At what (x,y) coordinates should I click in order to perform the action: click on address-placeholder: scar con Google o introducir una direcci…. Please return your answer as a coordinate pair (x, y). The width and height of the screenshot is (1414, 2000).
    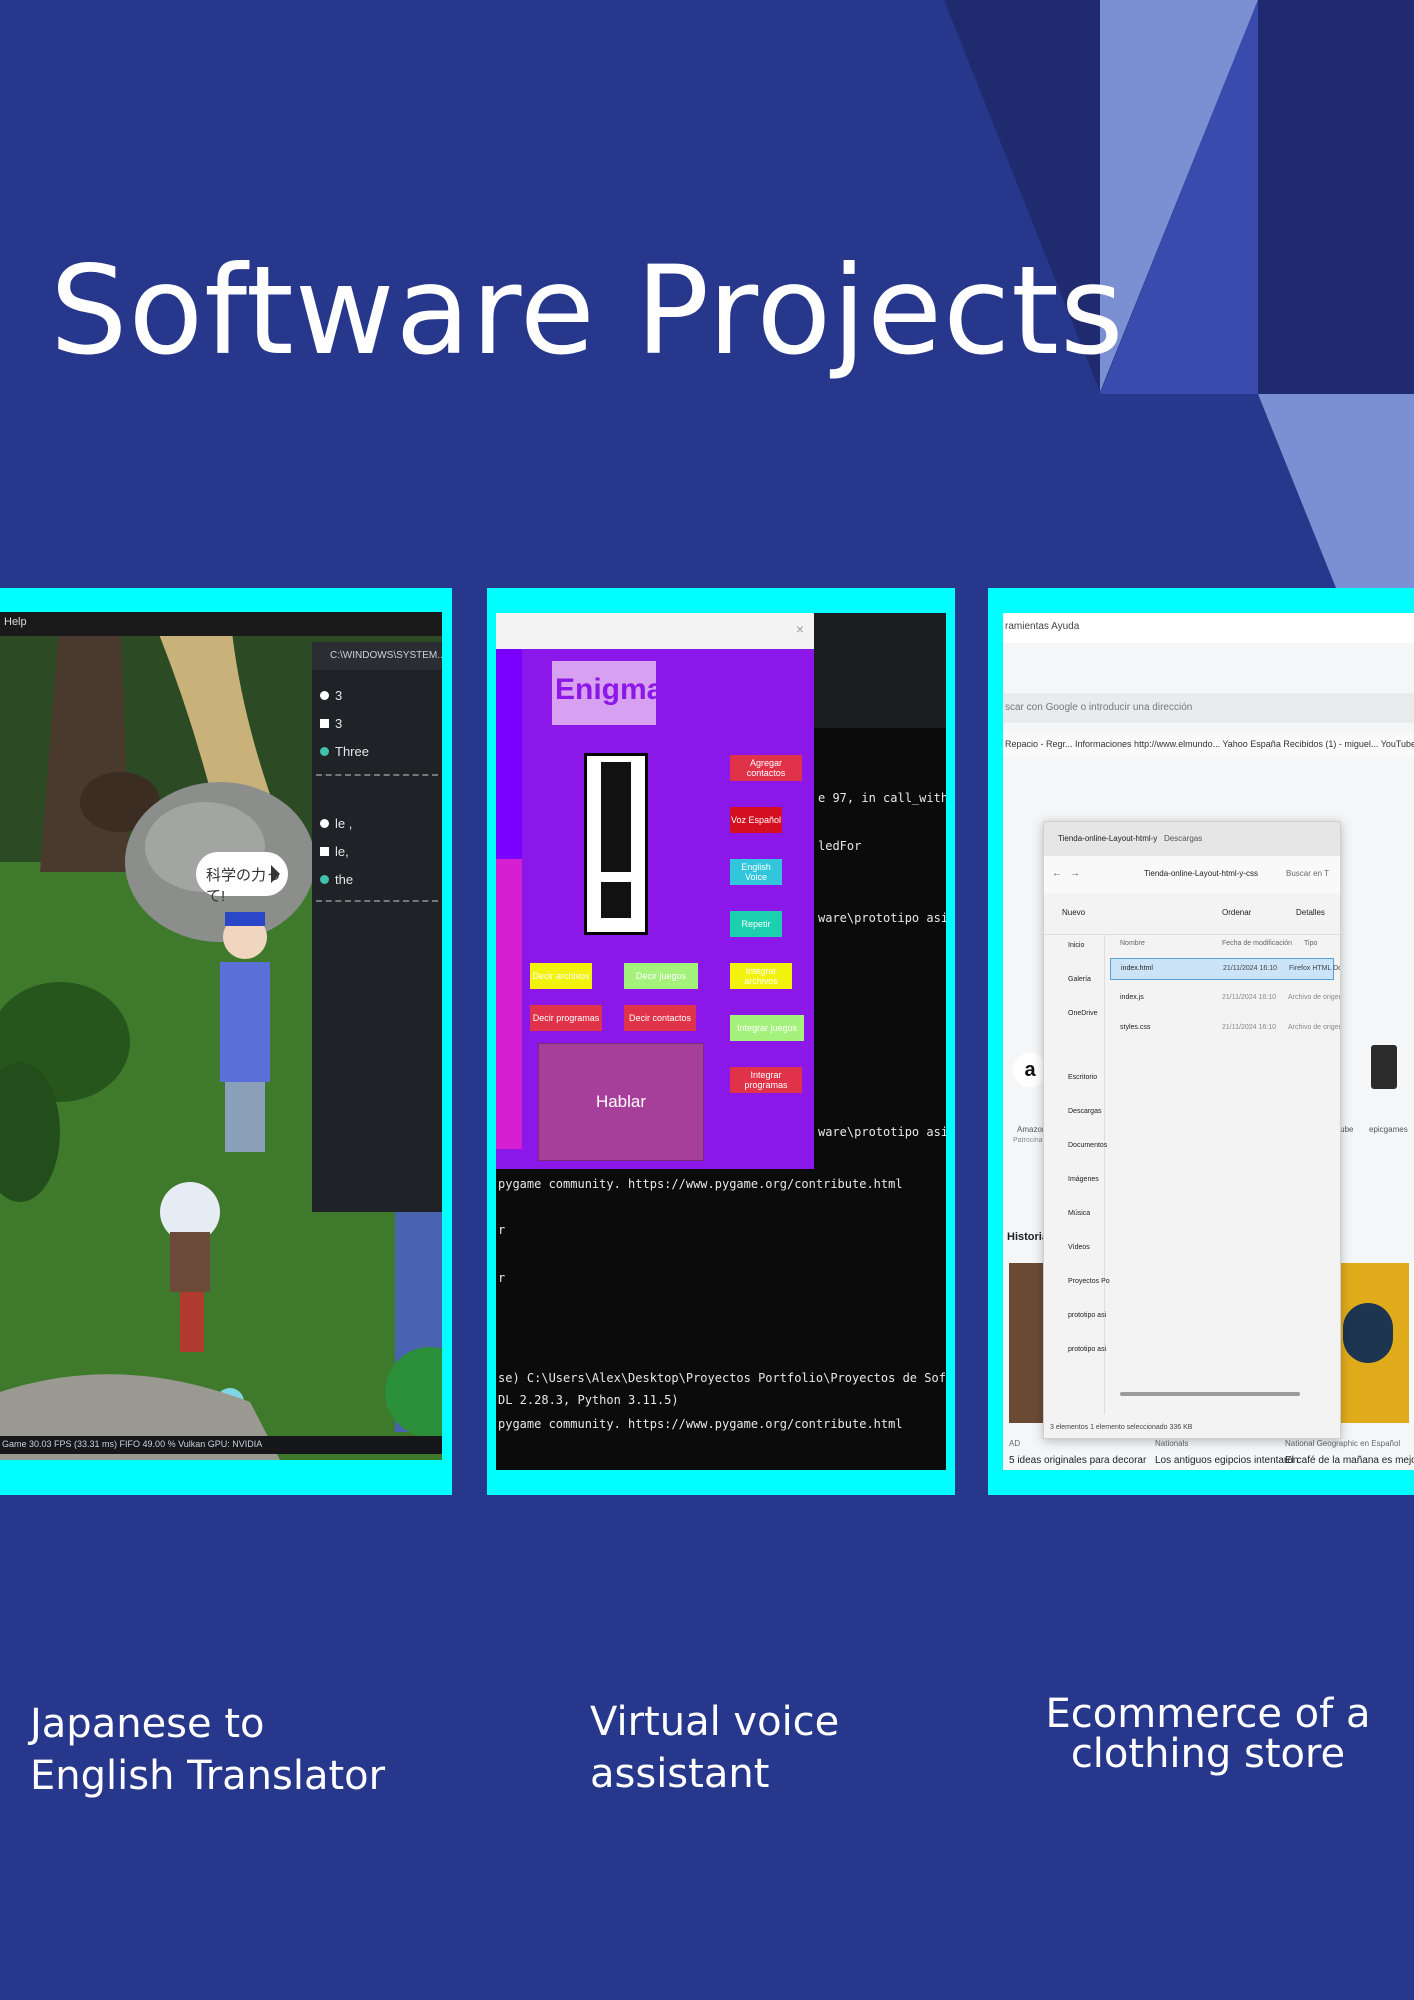
    Looking at the image, I should click on (1099, 707).